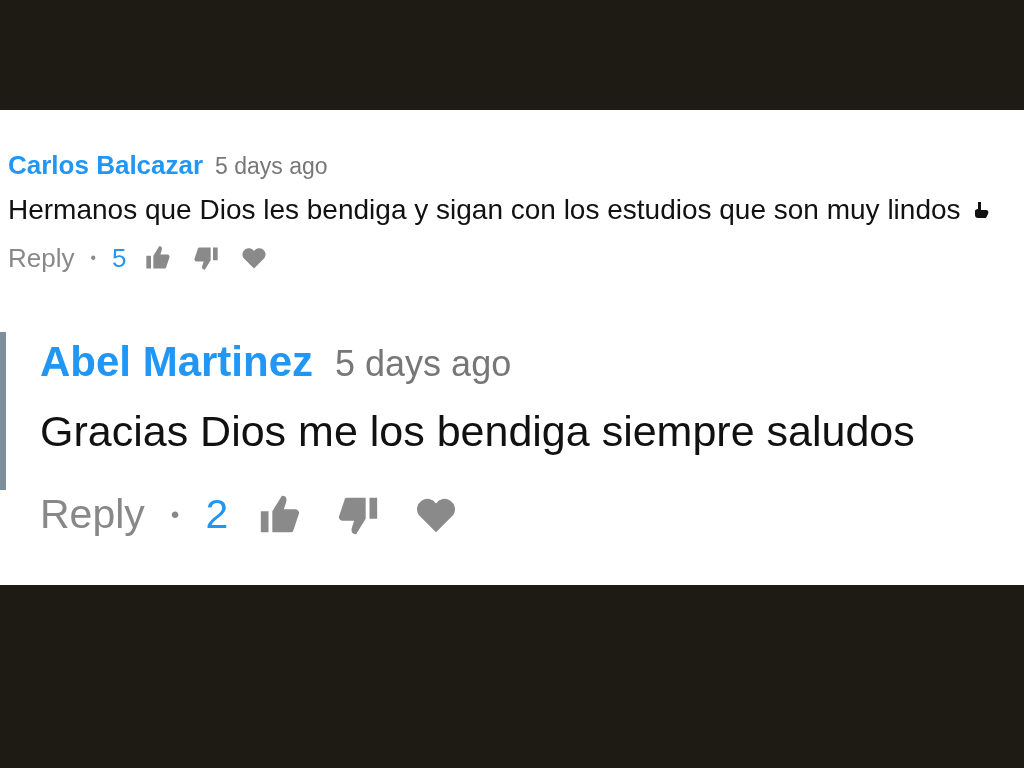 The height and width of the screenshot is (768, 1024). What do you see at coordinates (177, 361) in the screenshot?
I see `author-name: Abel Martinez` at bounding box center [177, 361].